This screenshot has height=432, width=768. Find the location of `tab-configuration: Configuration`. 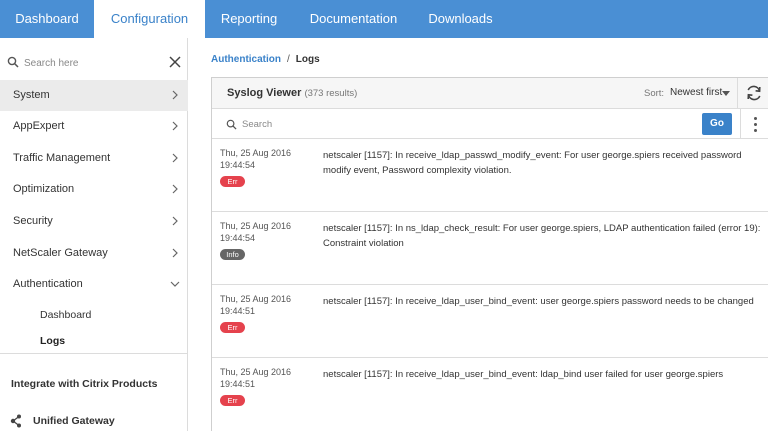

tab-configuration: Configuration is located at coordinates (149, 19).